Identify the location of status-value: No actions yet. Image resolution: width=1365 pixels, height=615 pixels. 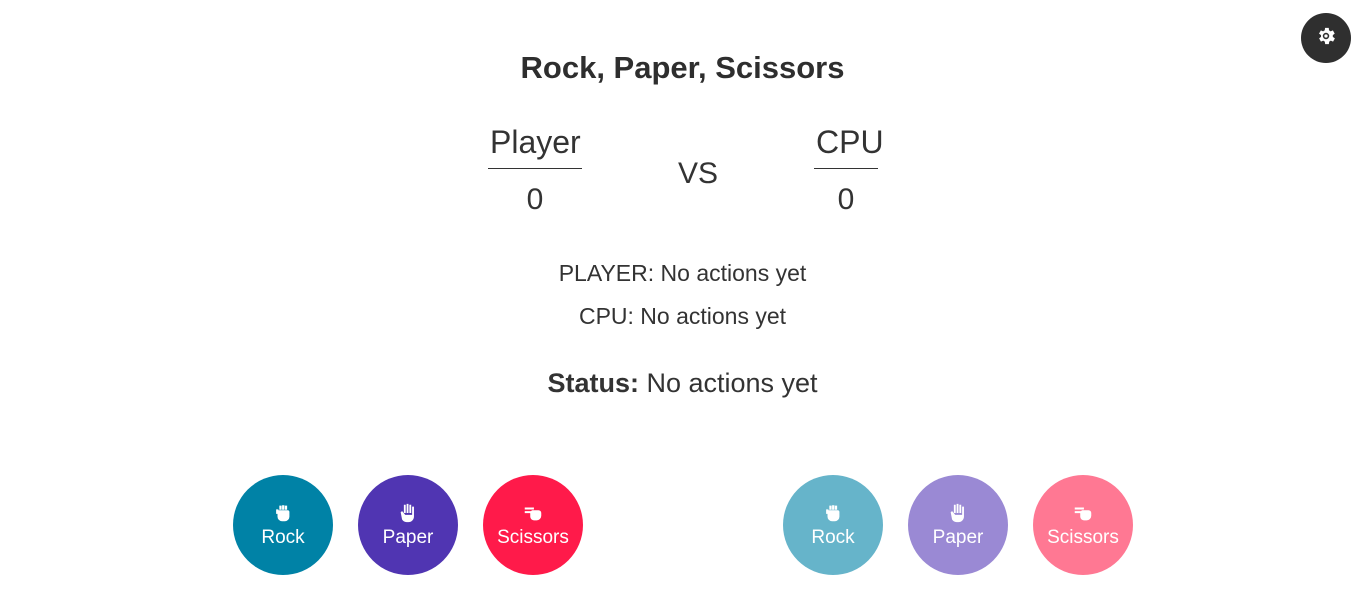
(728, 383).